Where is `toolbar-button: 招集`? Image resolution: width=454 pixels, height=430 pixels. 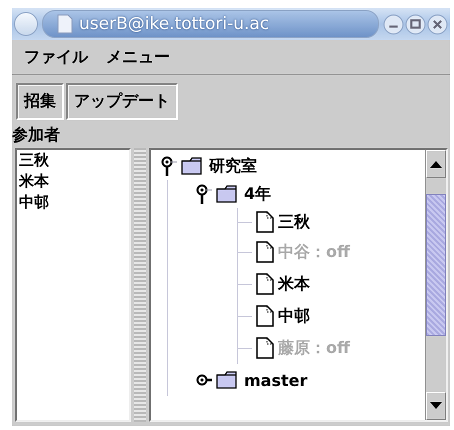
toolbar-button: 招集 is located at coordinates (40, 101).